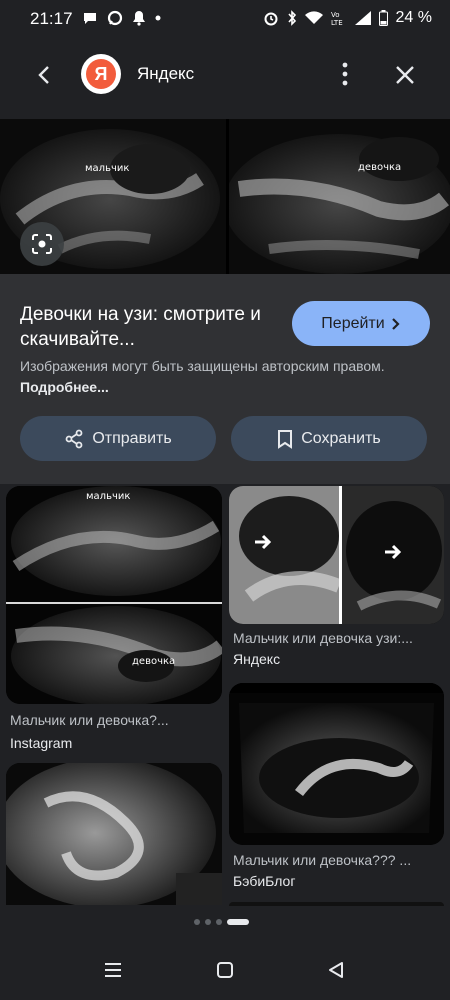 The image size is (450, 1000). I want to click on status-notification-icons, so click(121, 18).